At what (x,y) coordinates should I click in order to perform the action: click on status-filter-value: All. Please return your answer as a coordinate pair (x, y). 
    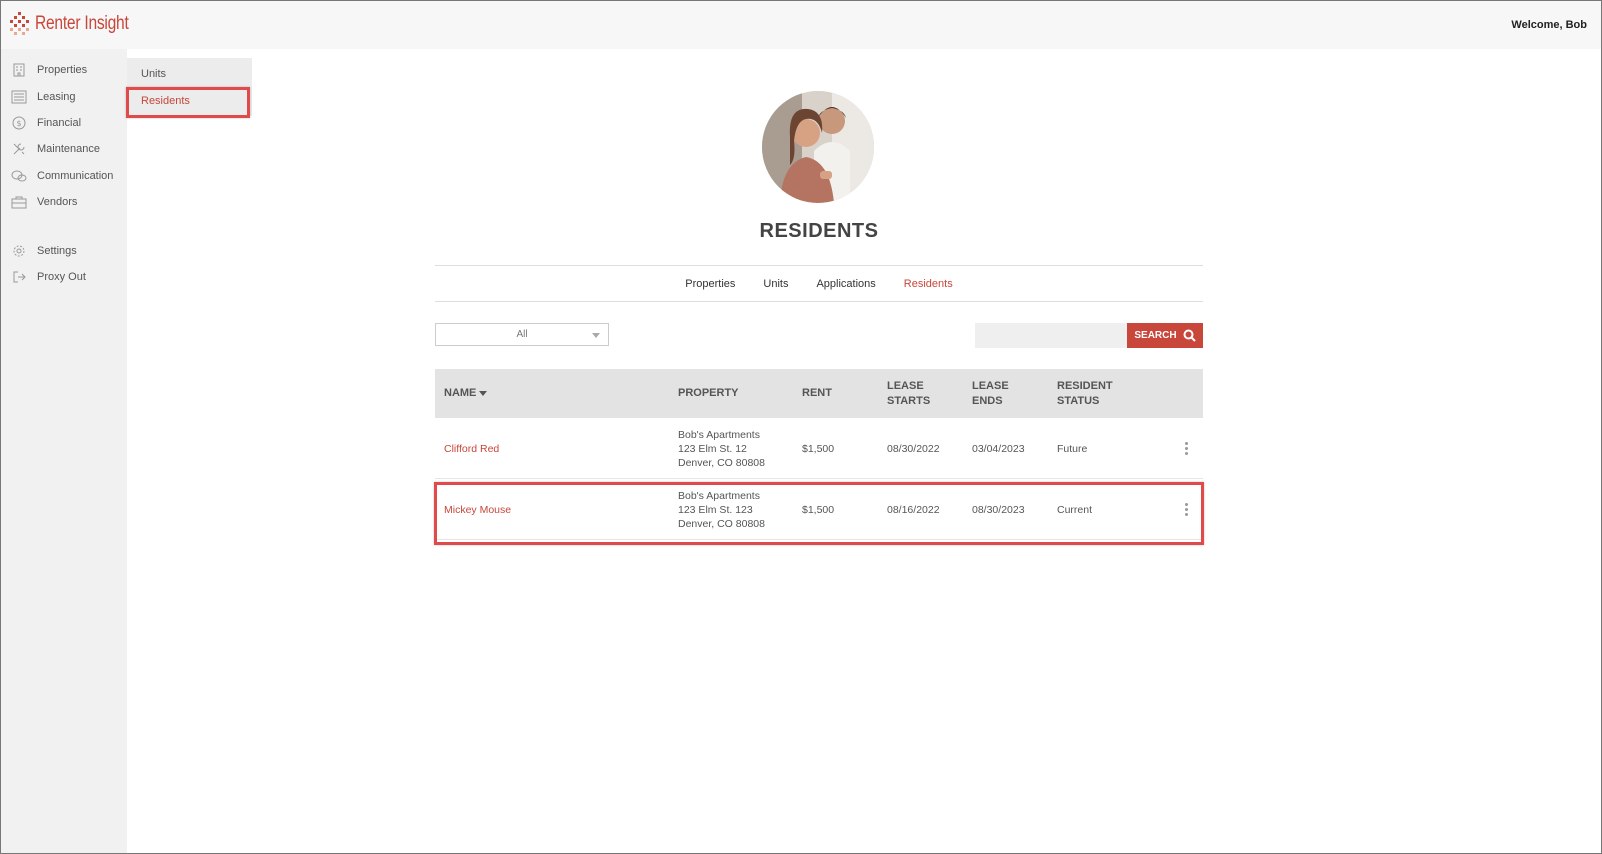
    Looking at the image, I should click on (522, 334).